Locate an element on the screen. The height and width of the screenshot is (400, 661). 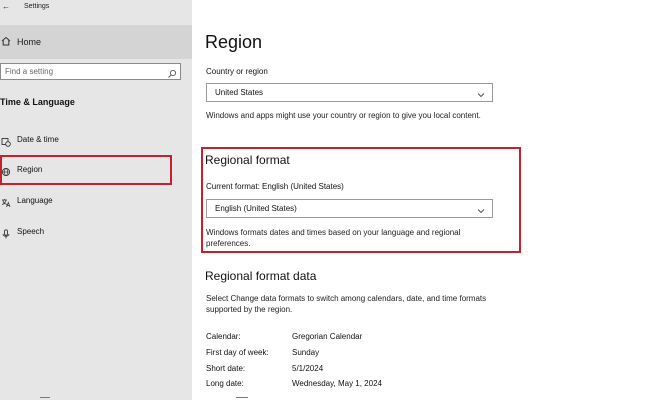
search-placeholder: Find a setting is located at coordinates (29, 71).